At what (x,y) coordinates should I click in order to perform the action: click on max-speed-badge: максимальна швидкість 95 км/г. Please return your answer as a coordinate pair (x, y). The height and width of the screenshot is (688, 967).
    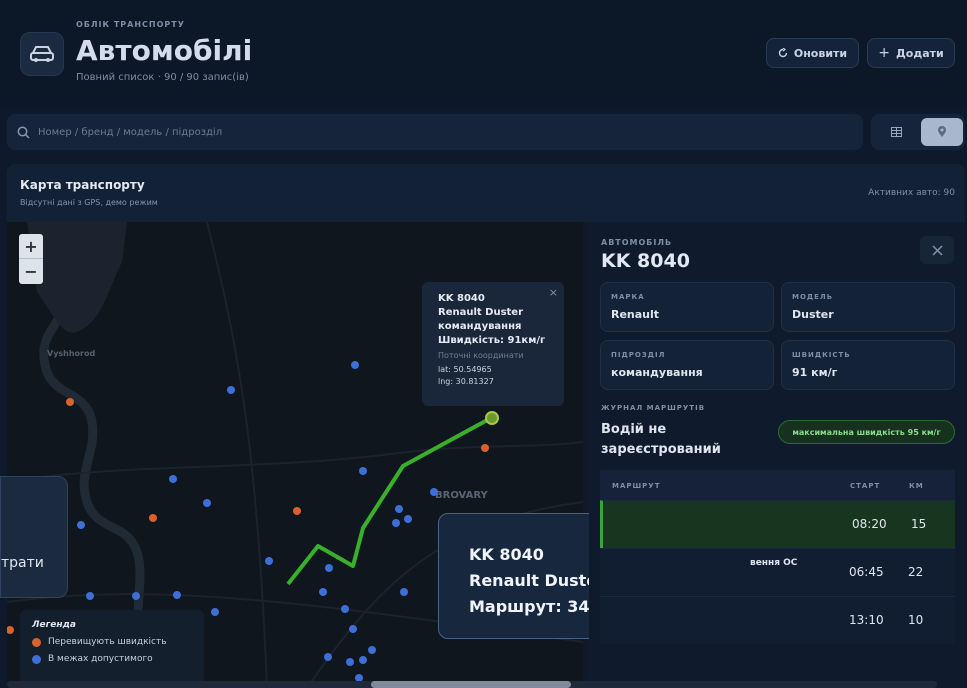
    Looking at the image, I should click on (866, 432).